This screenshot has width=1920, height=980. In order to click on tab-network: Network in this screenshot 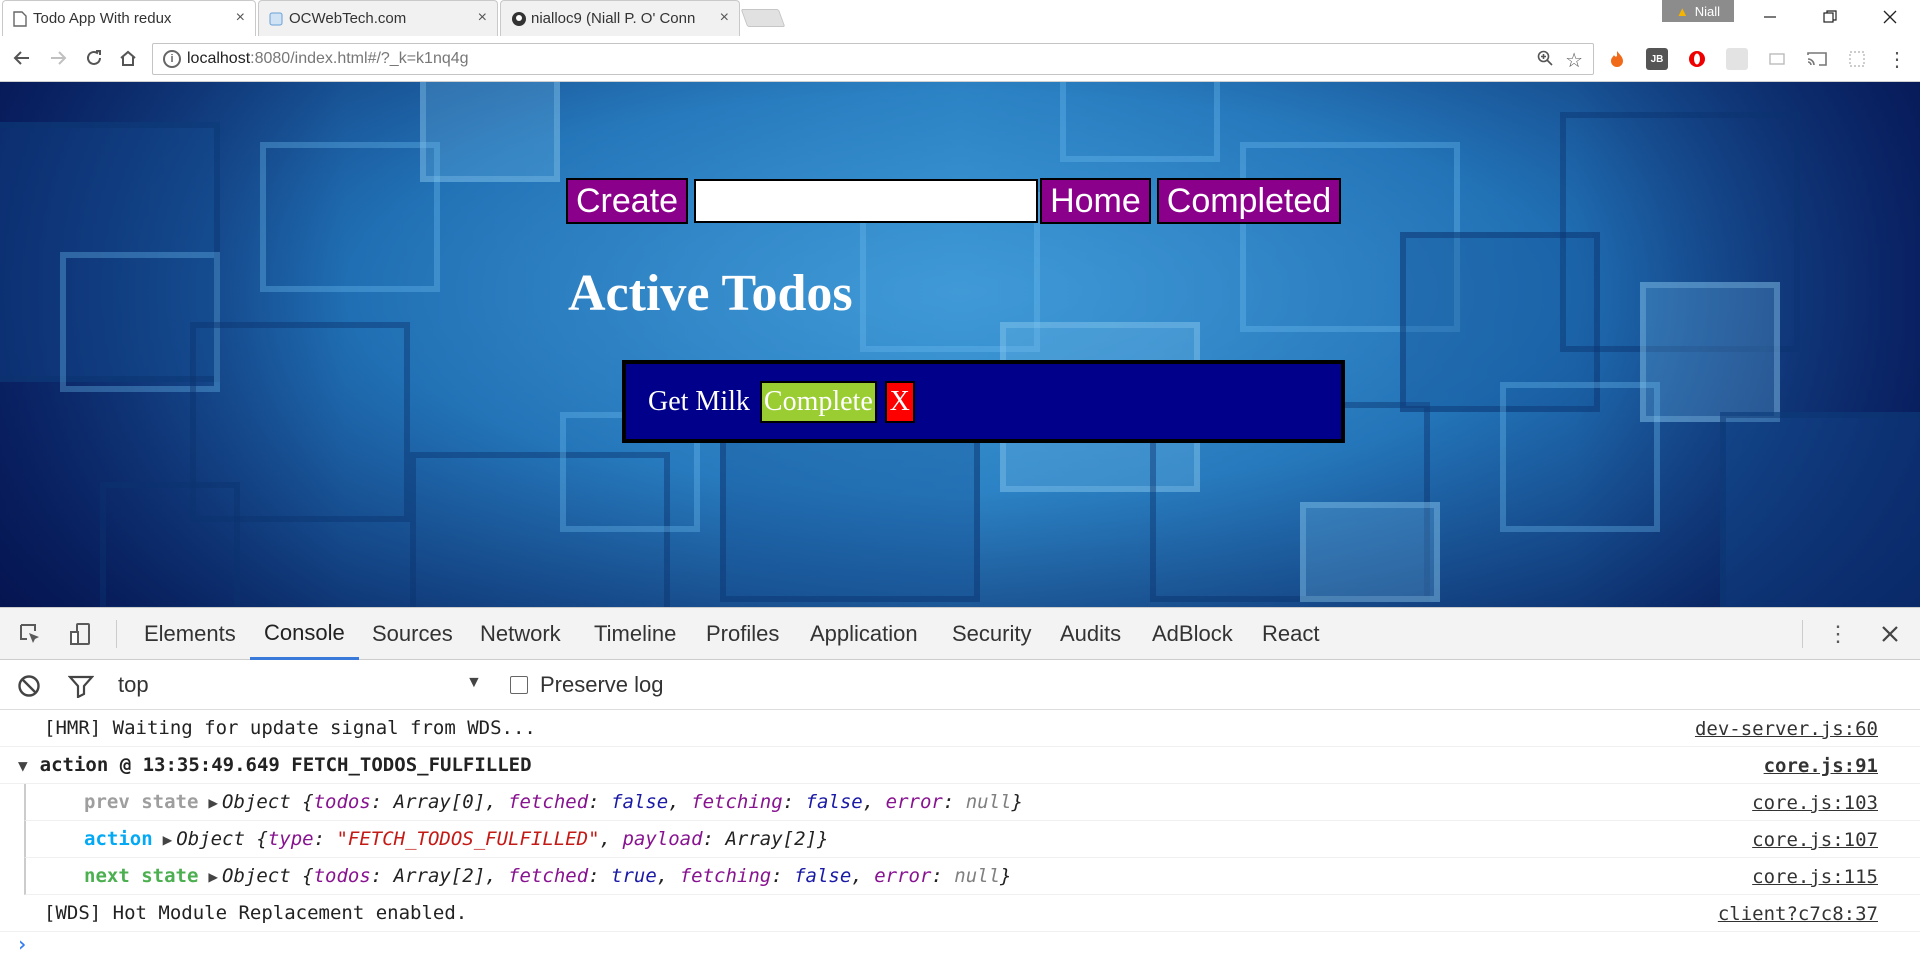, I will do `click(520, 634)`.